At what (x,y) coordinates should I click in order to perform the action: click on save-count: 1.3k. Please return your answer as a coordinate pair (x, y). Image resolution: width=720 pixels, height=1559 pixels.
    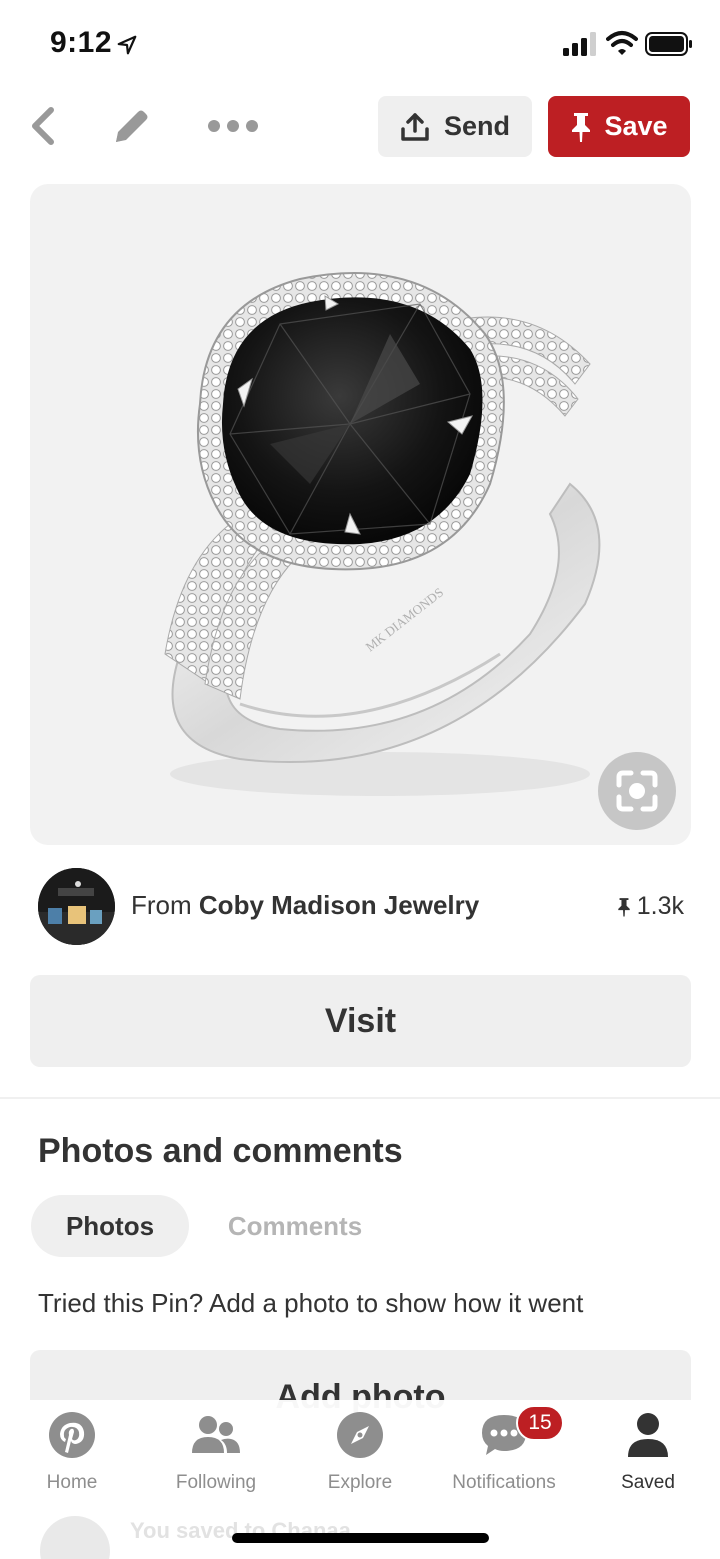
    Looking at the image, I should click on (650, 906).